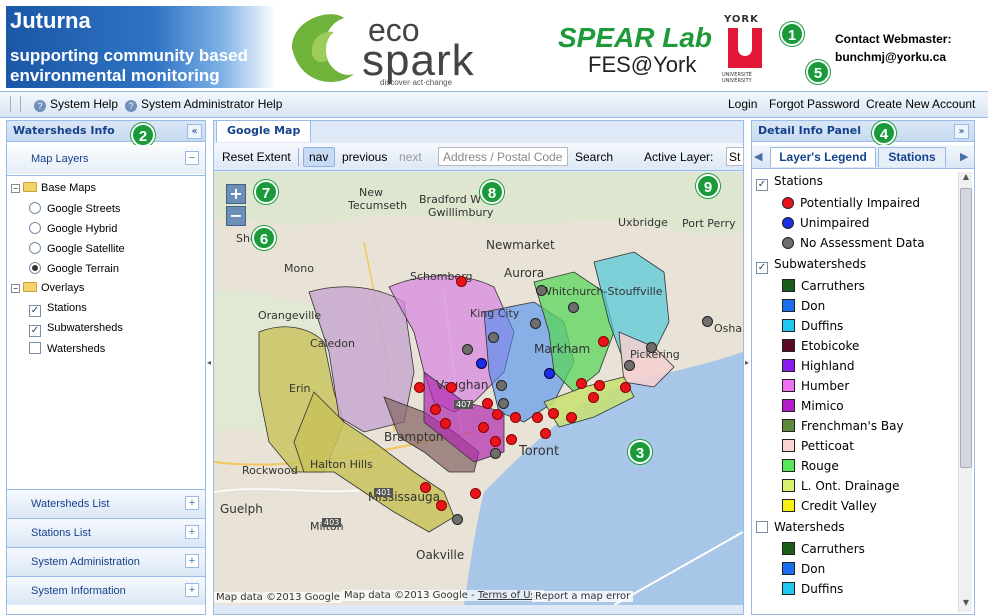 This screenshot has width=988, height=615. I want to click on legend-watersheds-toggle: Watersheds, so click(800, 527).